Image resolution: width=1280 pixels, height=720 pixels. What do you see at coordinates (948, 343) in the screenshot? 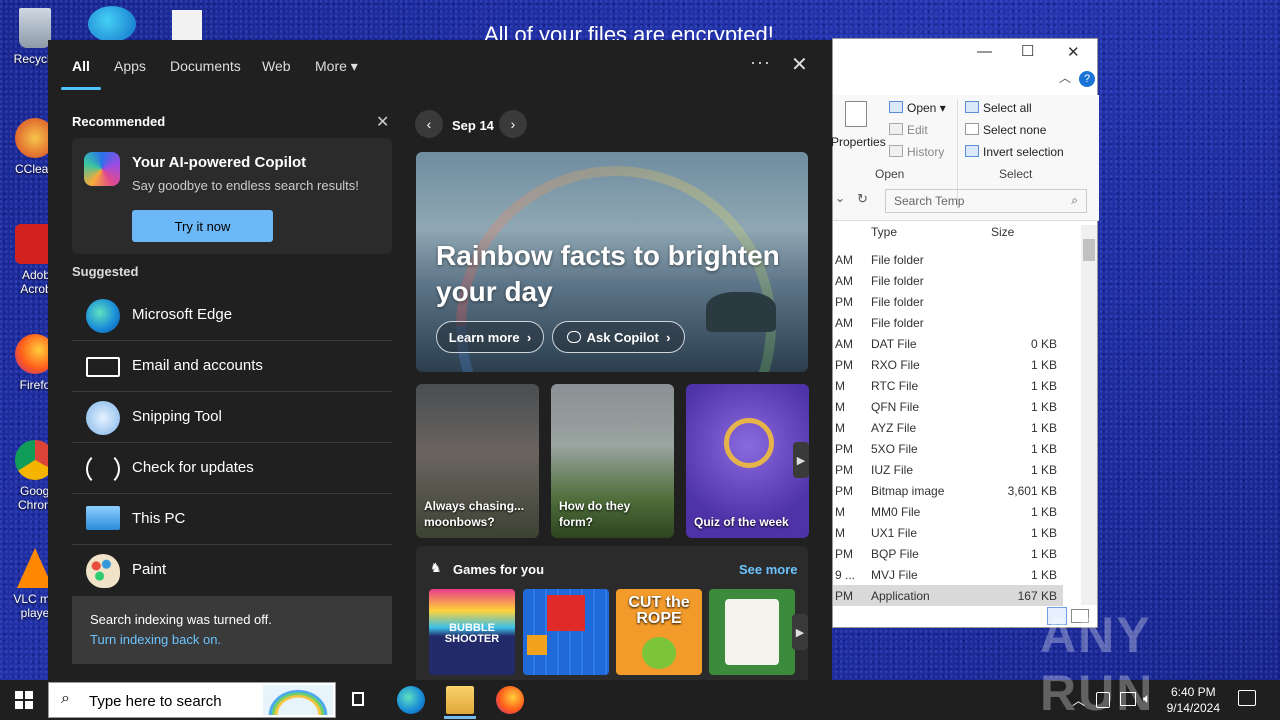
I see `file-row: AM DAT File 0 KB` at bounding box center [948, 343].